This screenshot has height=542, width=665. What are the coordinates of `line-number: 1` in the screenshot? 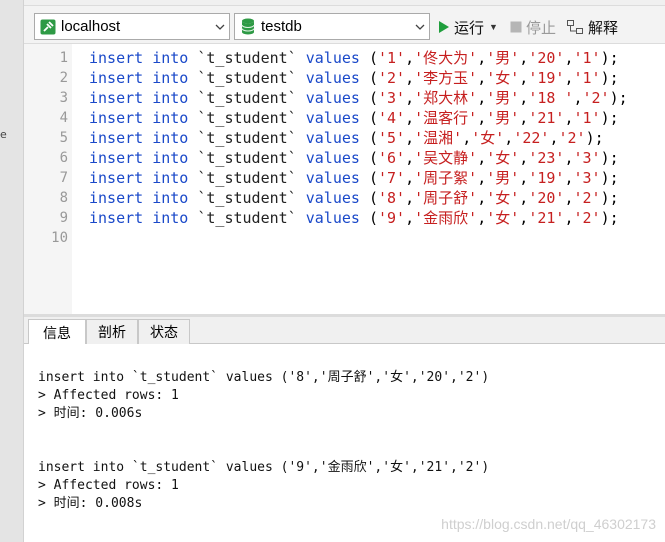 It's located at (63, 58).